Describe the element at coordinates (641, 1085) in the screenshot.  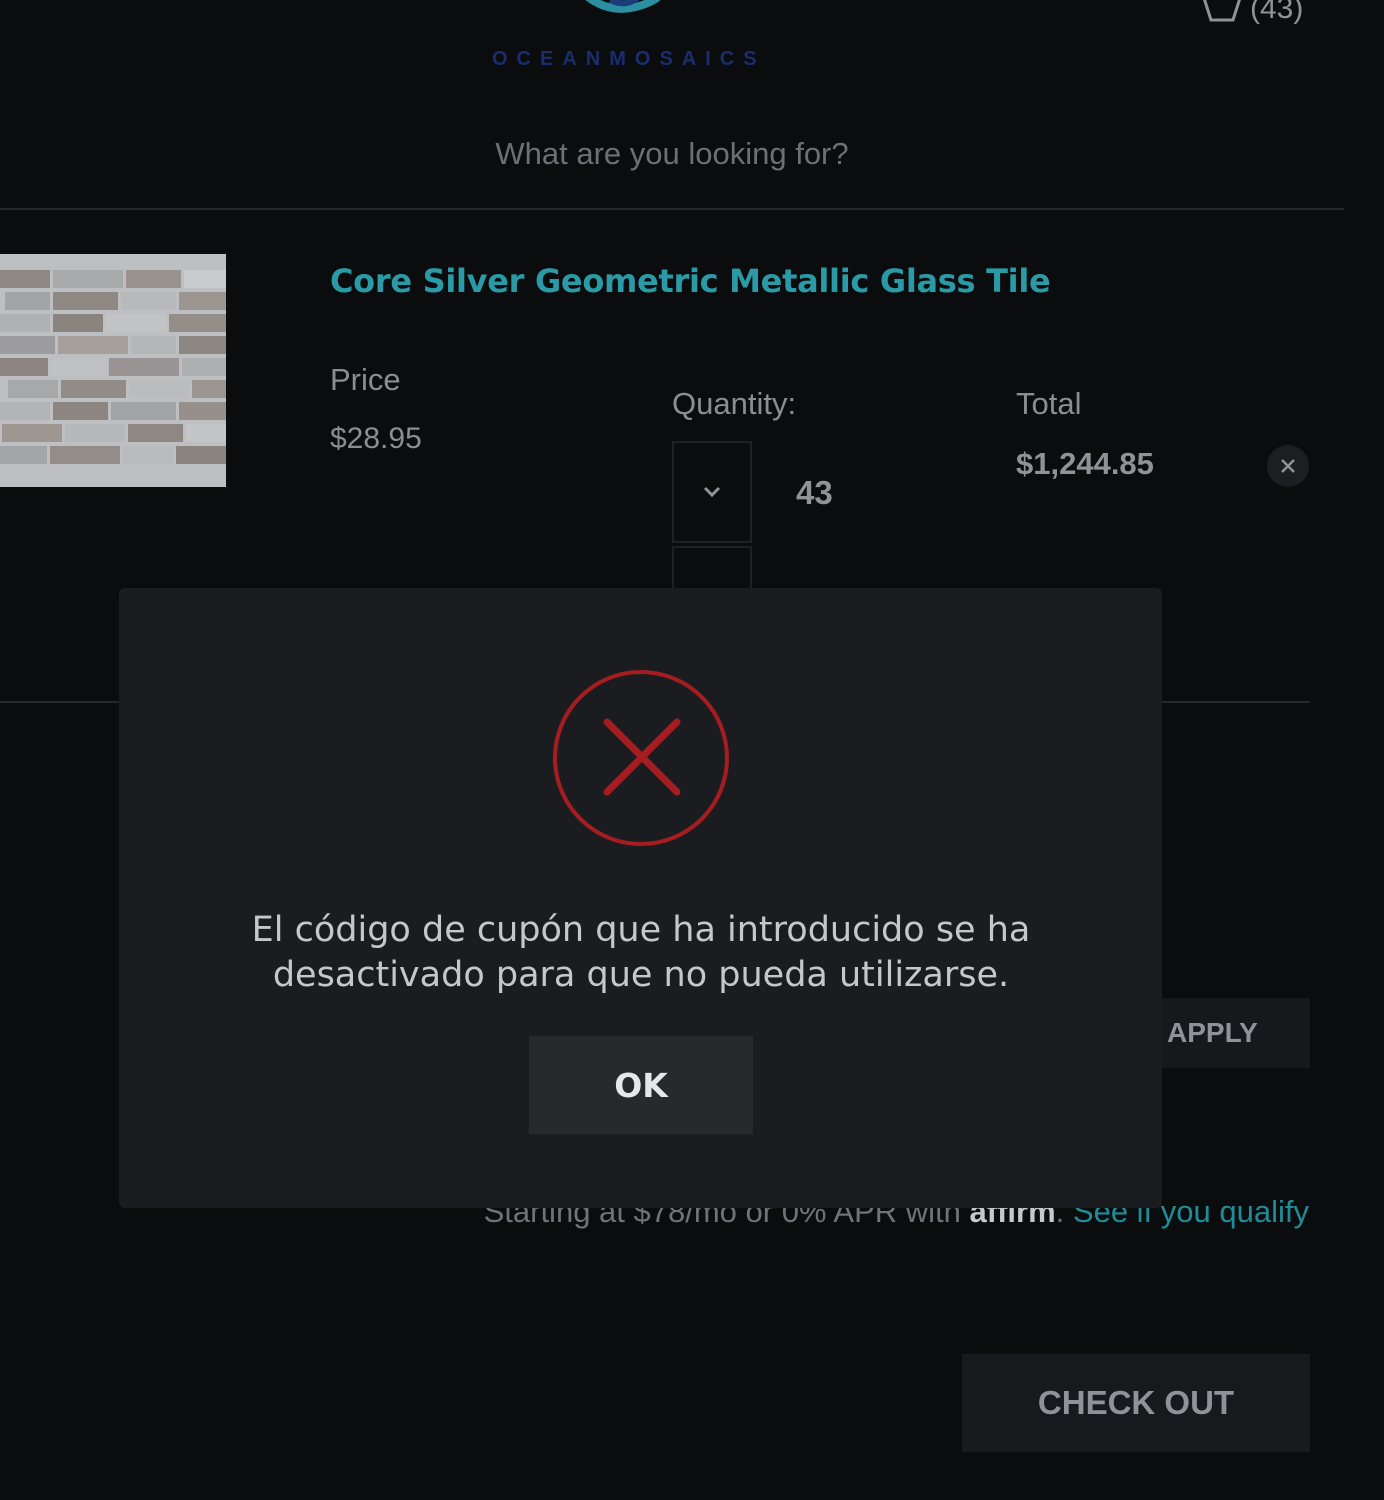
I see `ok-button: OK` at that location.